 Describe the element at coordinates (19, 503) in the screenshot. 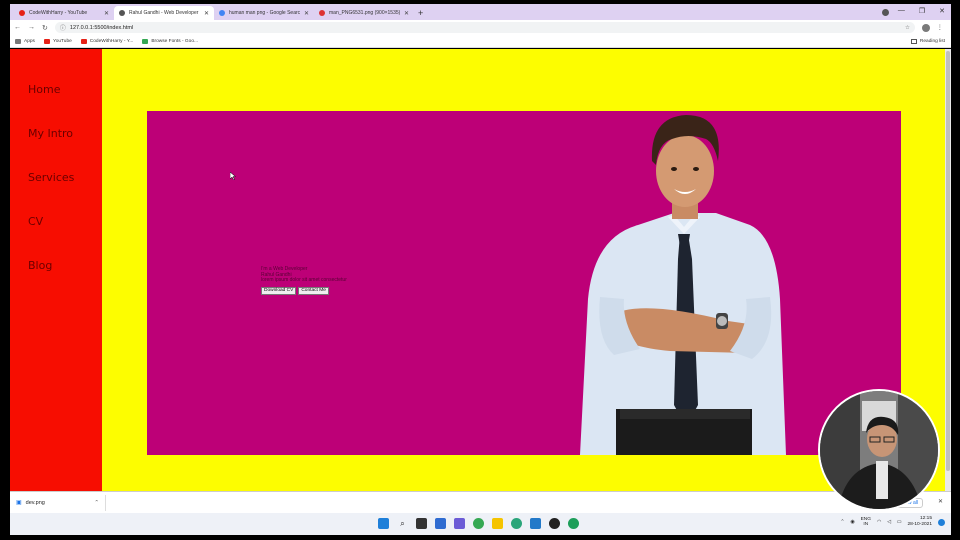

I see `file-icon: ▣` at that location.